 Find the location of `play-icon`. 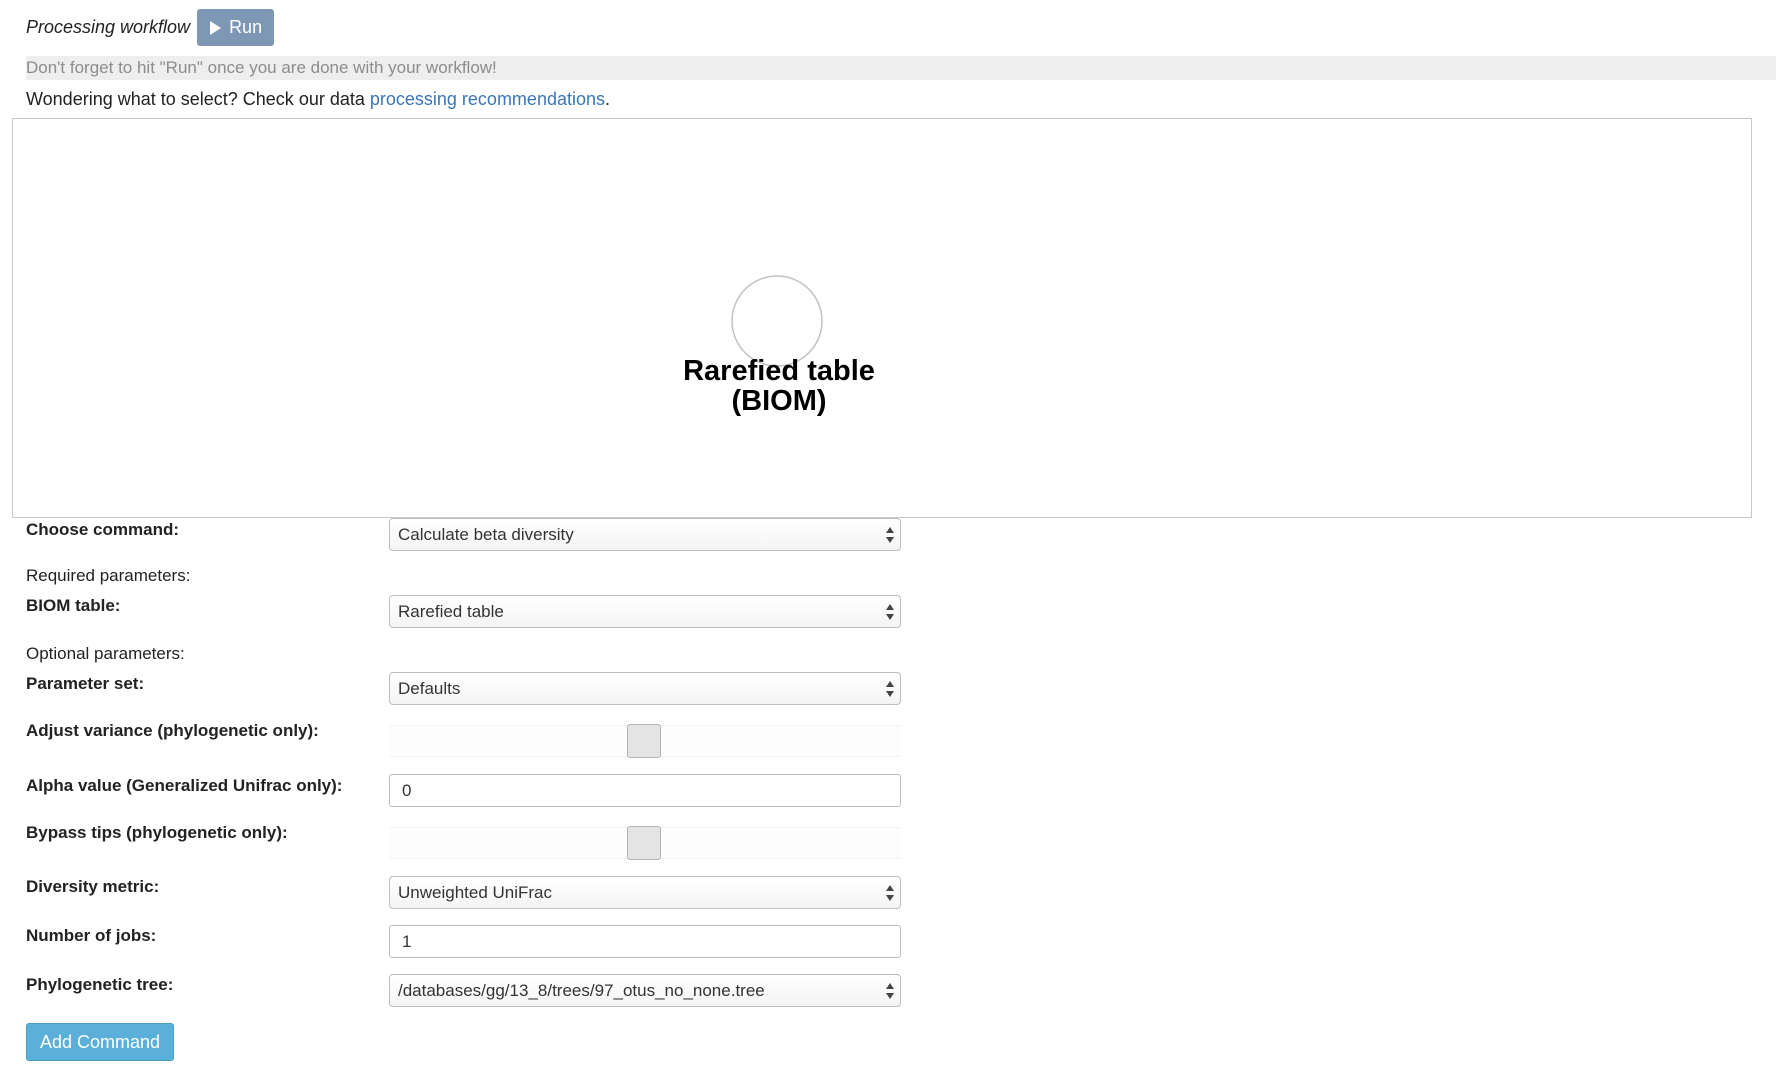

play-icon is located at coordinates (216, 27).